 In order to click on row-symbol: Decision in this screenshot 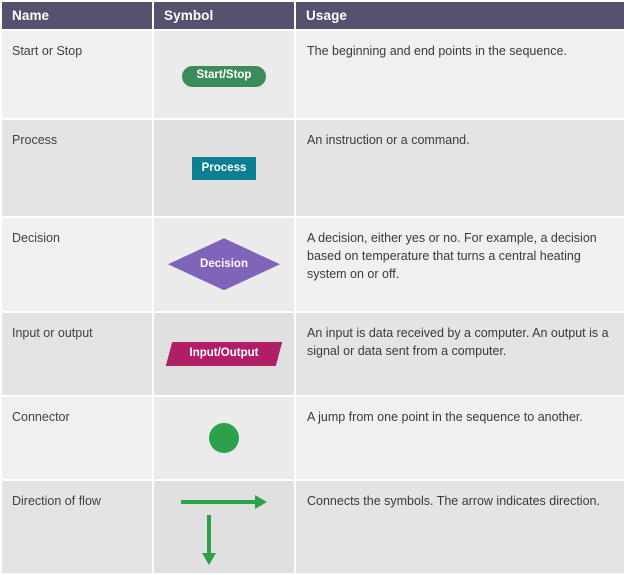, I will do `click(224, 264)`.